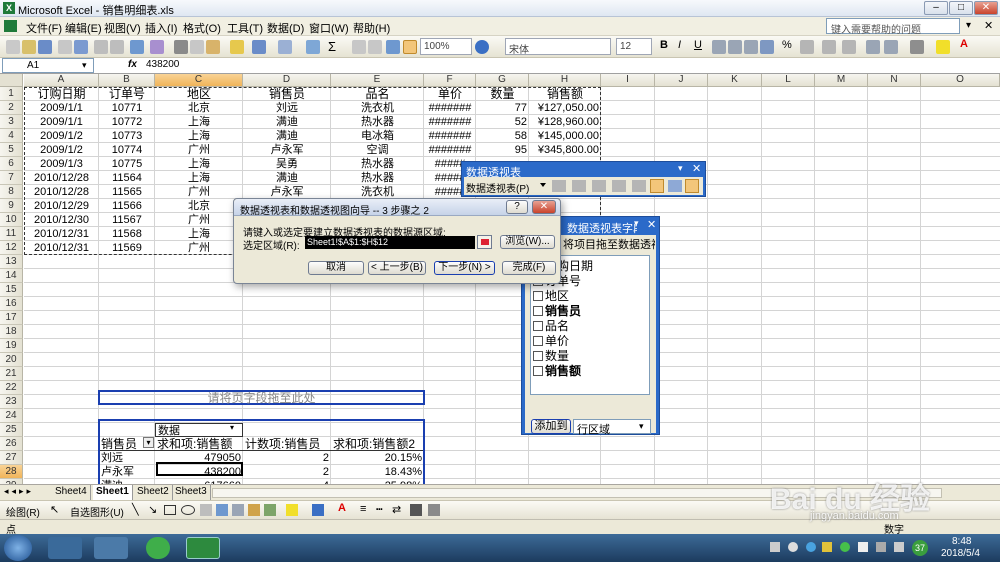  I want to click on row-header: 1, so click(11, 94).